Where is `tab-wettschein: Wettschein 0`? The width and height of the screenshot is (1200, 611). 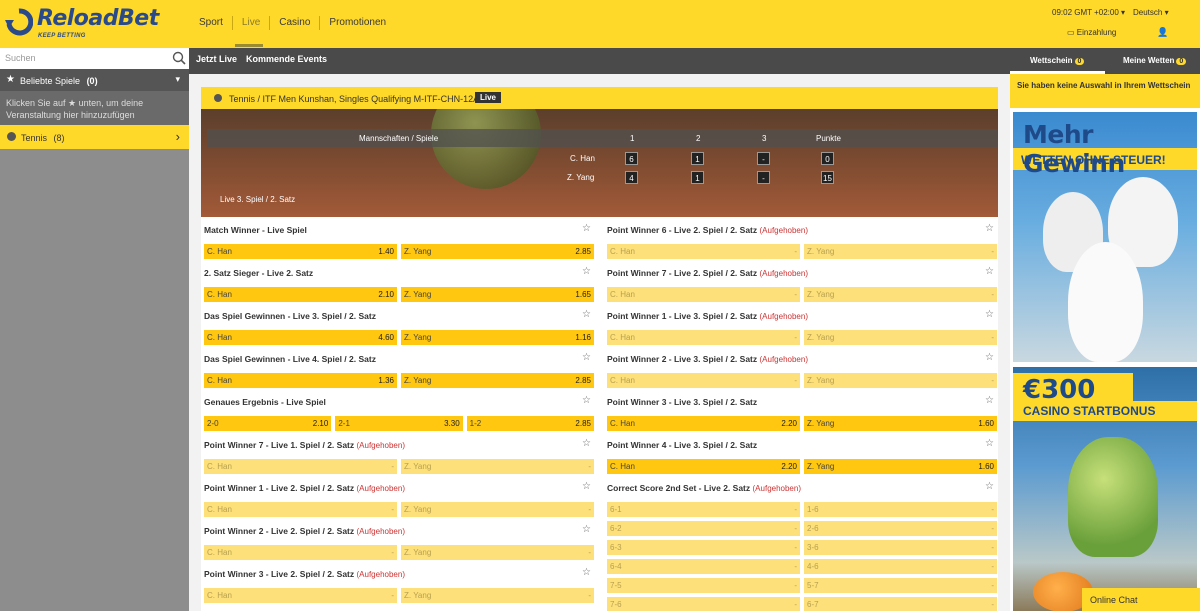
tab-wettschein: Wettschein 0 is located at coordinates (1057, 60).